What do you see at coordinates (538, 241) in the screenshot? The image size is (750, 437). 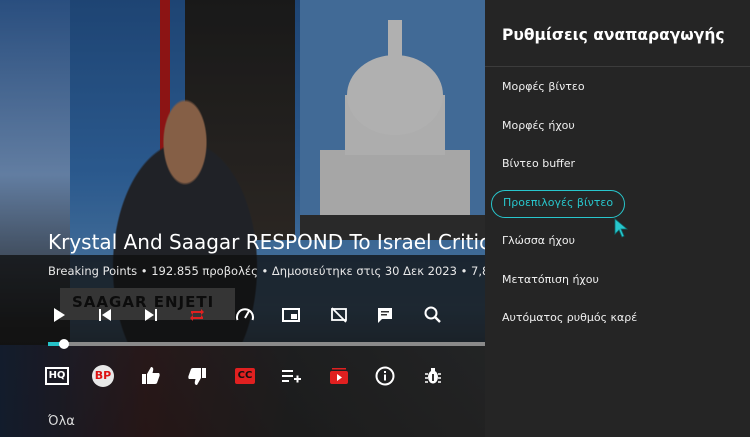 I see `menu-item-audio-language: Γλώσσα ήχου` at bounding box center [538, 241].